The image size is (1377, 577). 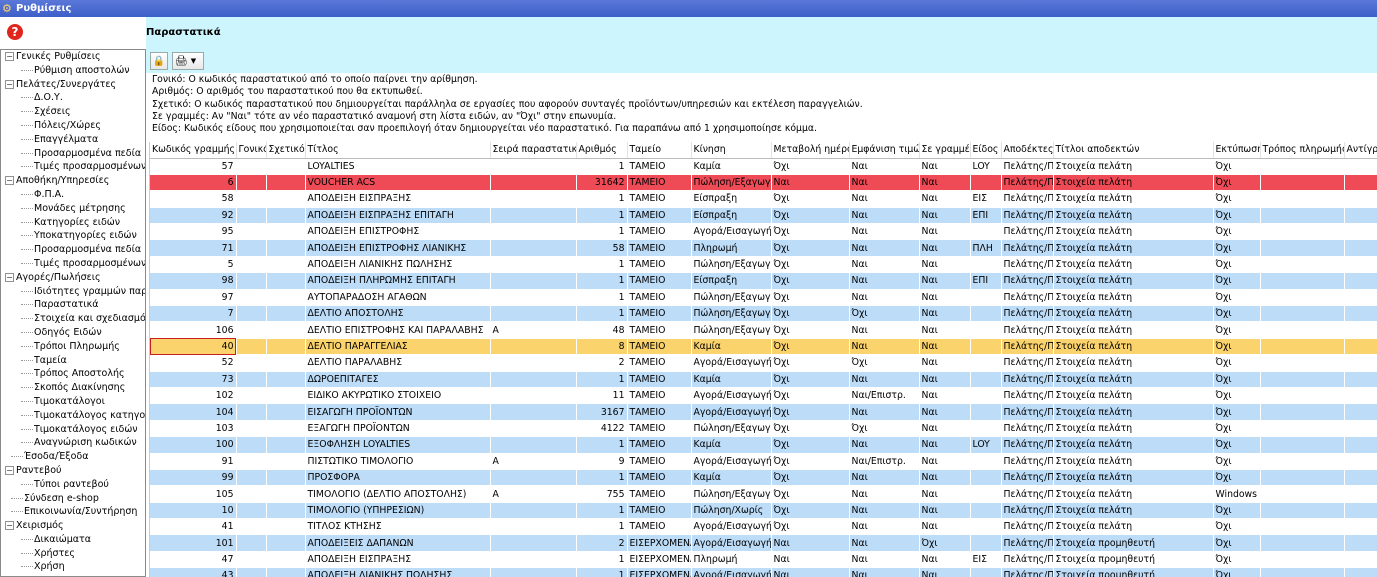 I want to click on table-cell: Καμία, so click(x=731, y=166).